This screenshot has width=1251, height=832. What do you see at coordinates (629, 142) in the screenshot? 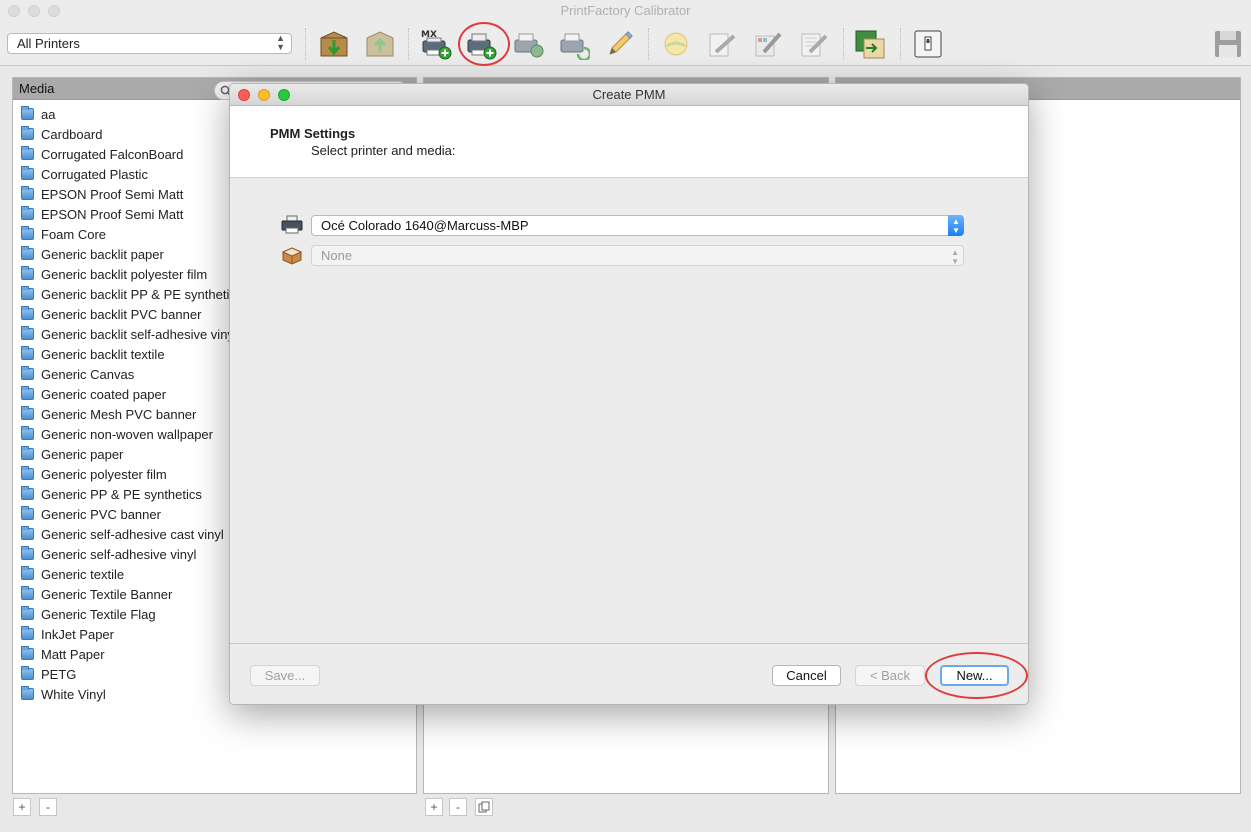
I see `dialog-header: PMM Settings Select printer and media:` at bounding box center [629, 142].